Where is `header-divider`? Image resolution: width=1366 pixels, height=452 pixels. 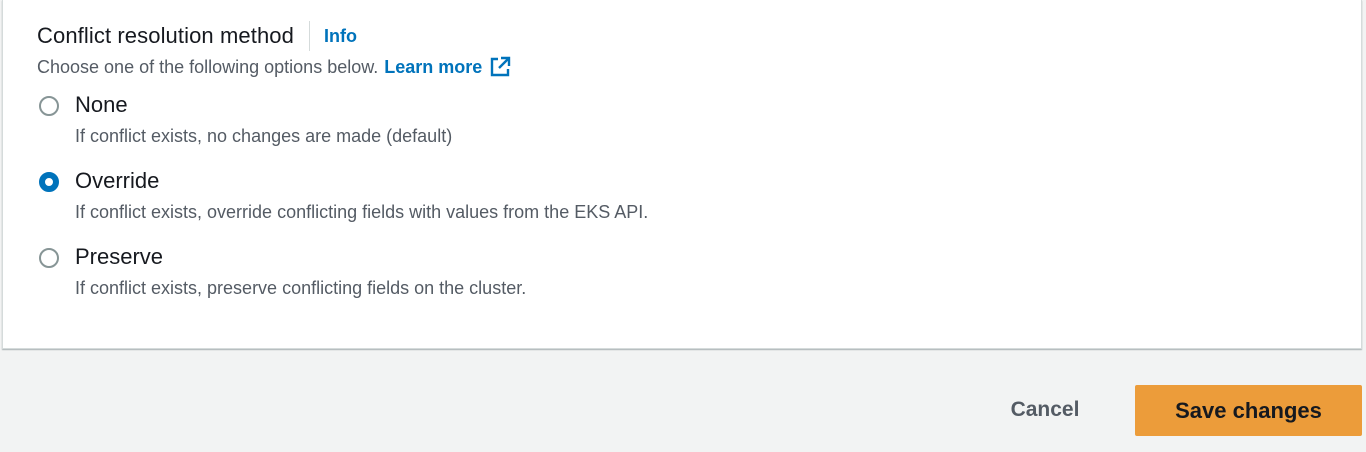
header-divider is located at coordinates (309, 36).